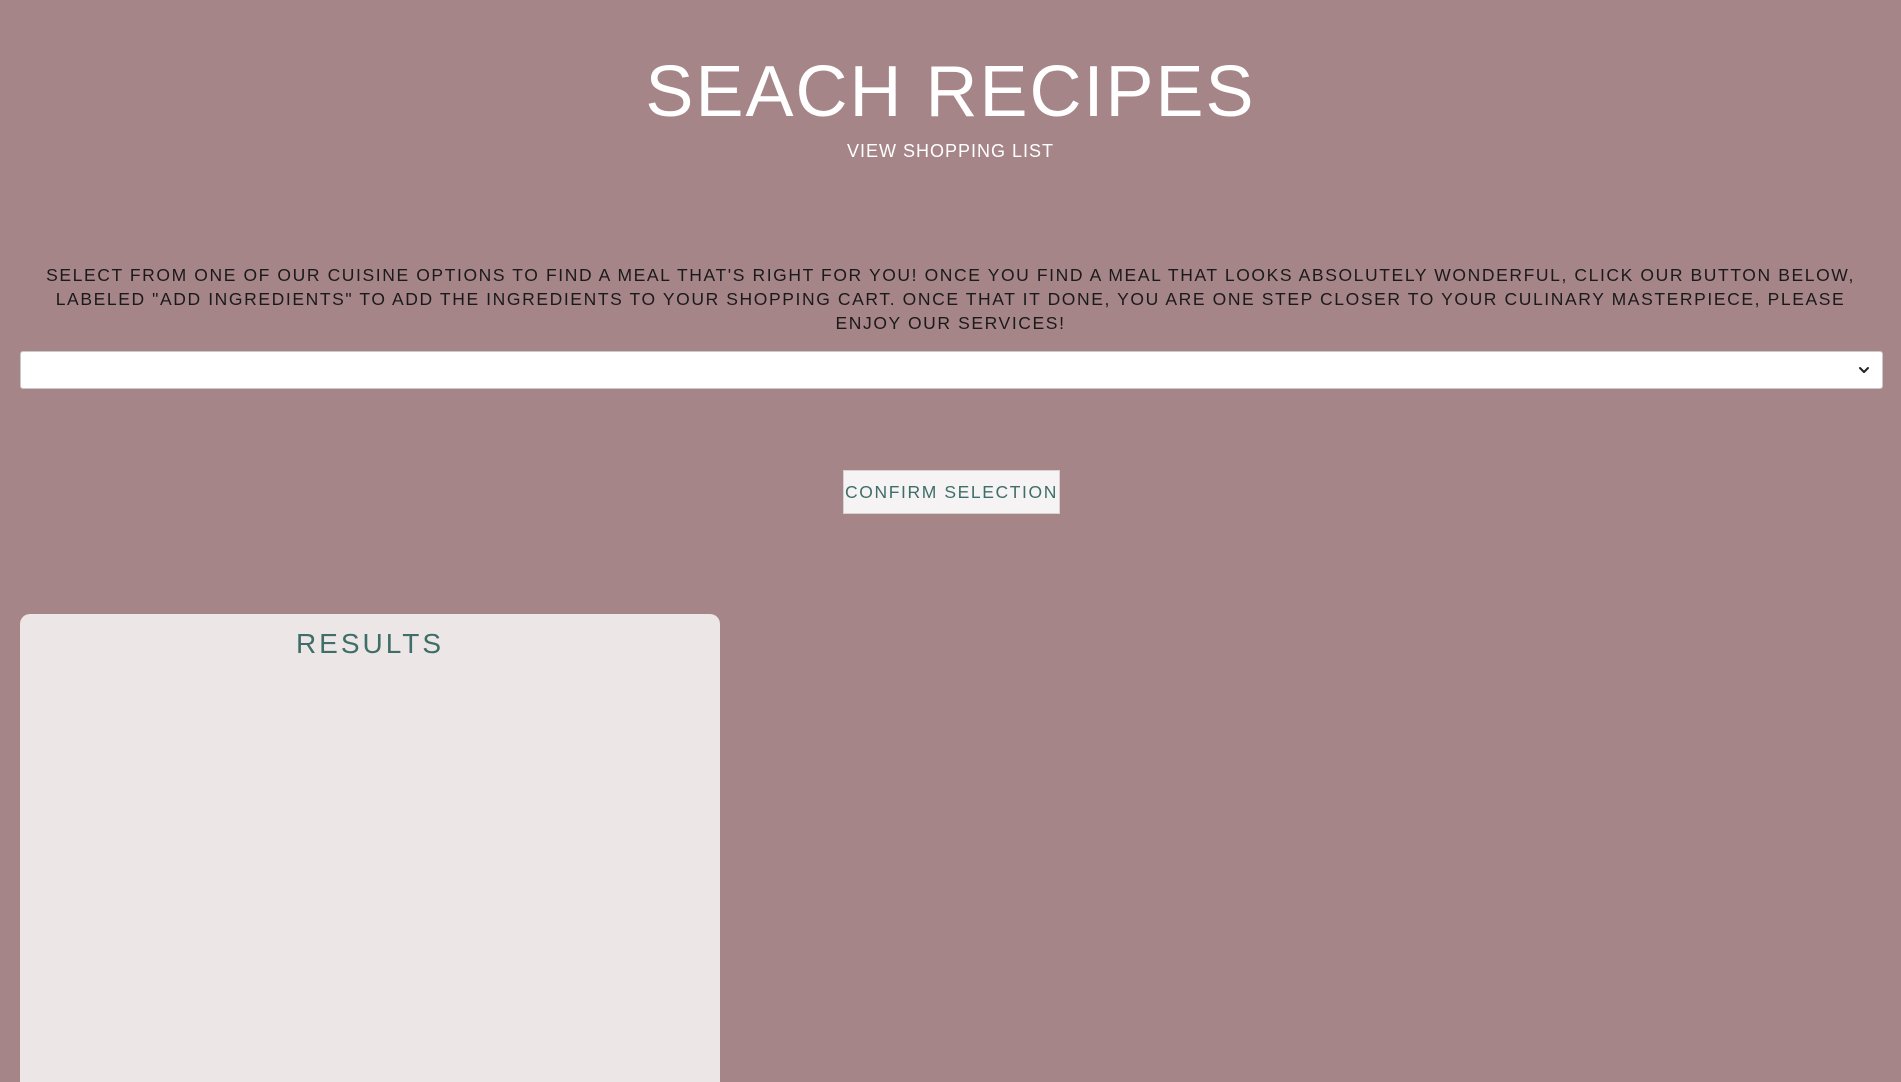 The image size is (1901, 1082). What do you see at coordinates (950, 92) in the screenshot?
I see `page-title: SEACH RECIPES` at bounding box center [950, 92].